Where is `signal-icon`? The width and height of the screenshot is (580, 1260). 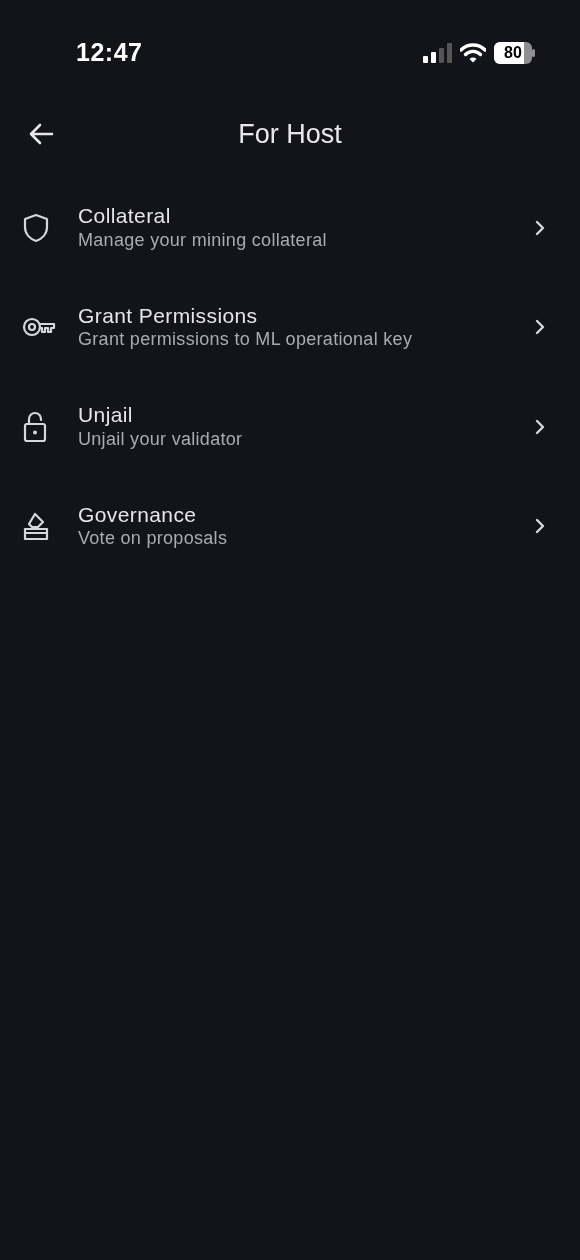 signal-icon is located at coordinates (437, 53).